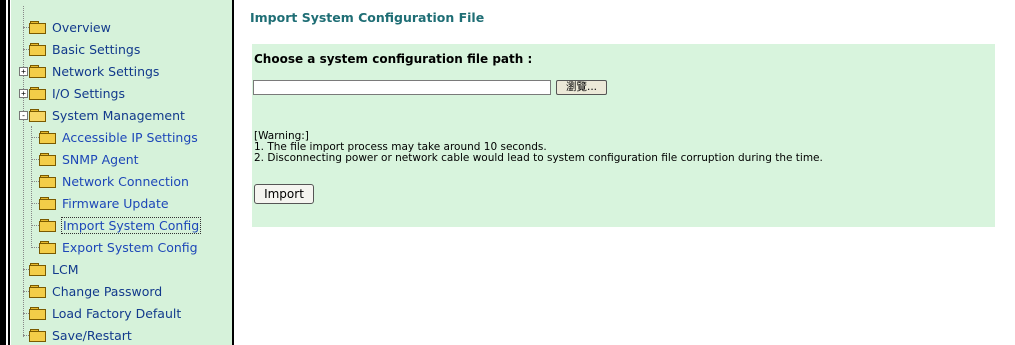 The height and width of the screenshot is (345, 1015). What do you see at coordinates (130, 137) in the screenshot?
I see `sidebar-item-label: Accessible IP Settings` at bounding box center [130, 137].